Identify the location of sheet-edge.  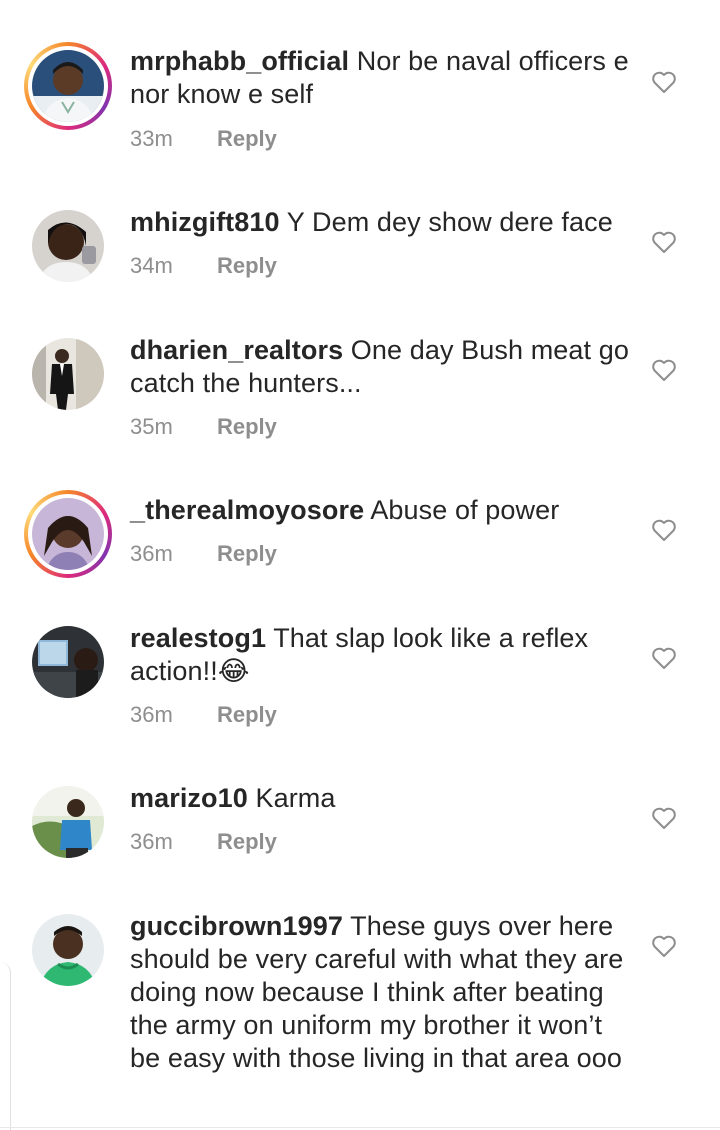
(5, 1046).